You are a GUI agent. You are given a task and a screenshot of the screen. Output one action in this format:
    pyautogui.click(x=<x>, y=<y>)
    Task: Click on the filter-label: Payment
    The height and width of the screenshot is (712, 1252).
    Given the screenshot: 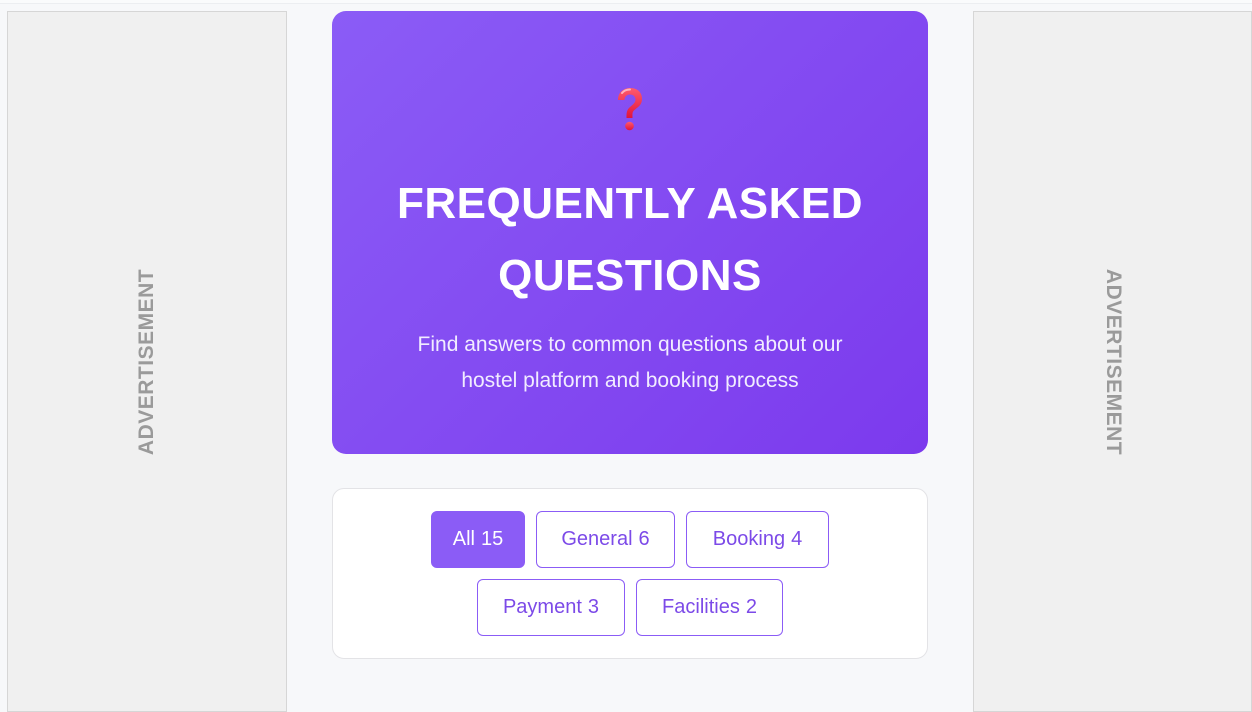 What is the action you would take?
    pyautogui.click(x=542, y=607)
    